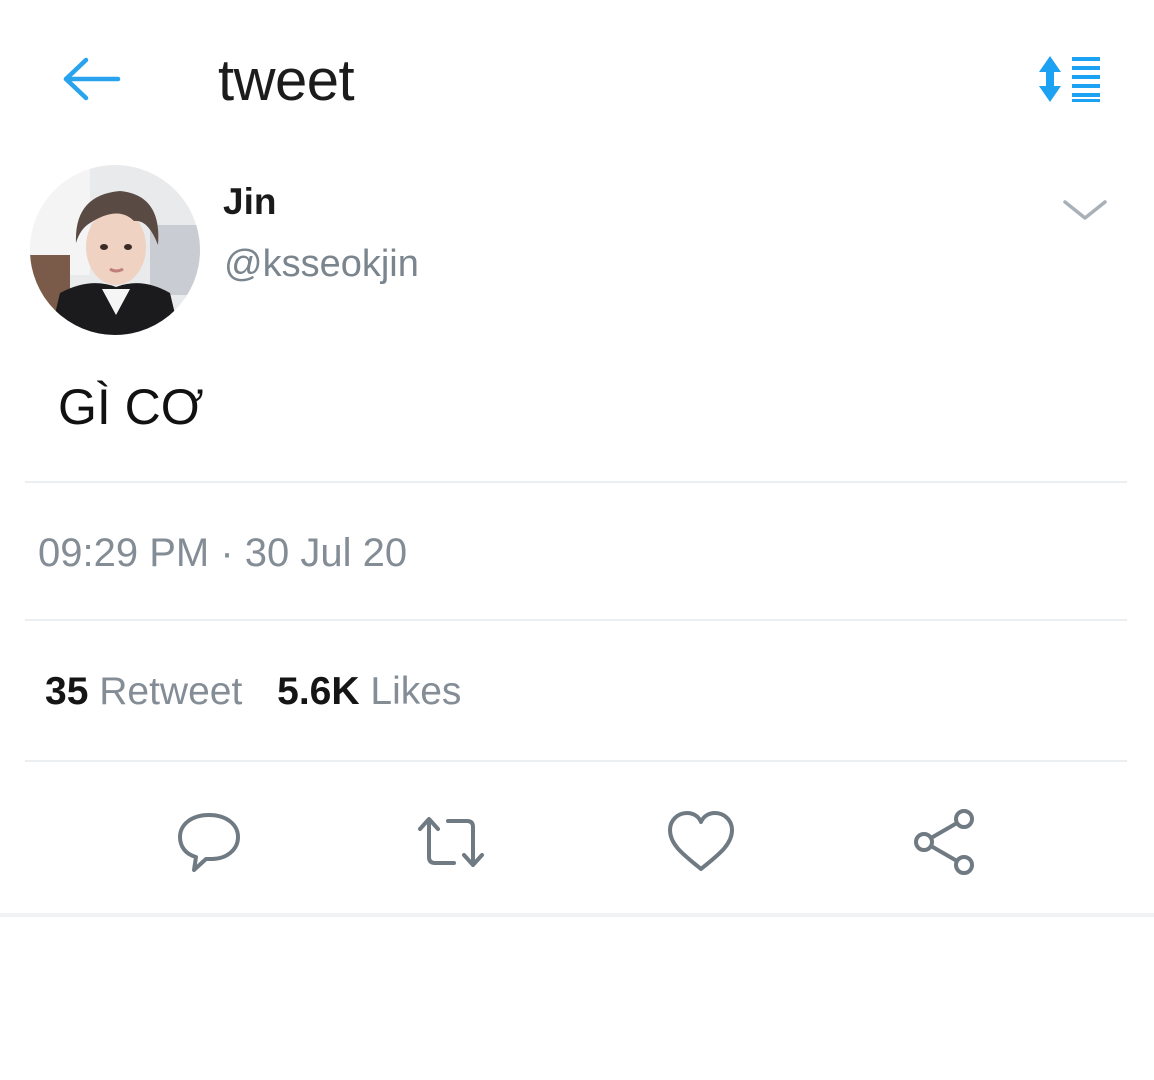  I want to click on tweet-stats: 35 Retweet 5.6K Likes, so click(253, 692).